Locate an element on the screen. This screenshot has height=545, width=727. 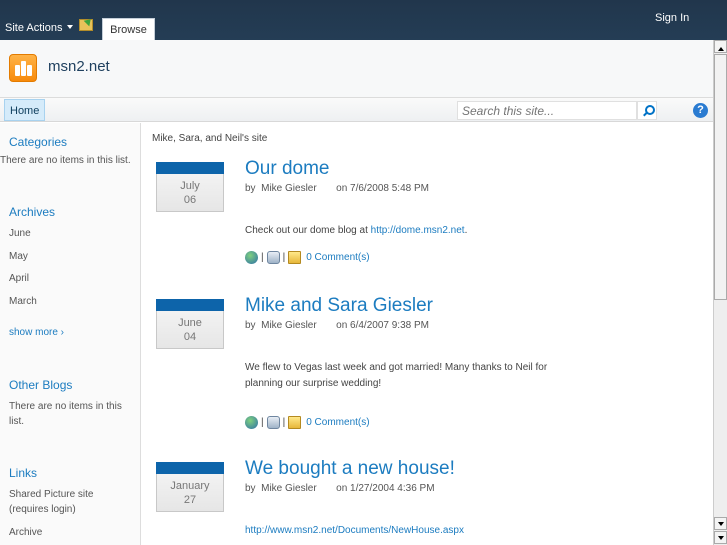
post-month: July is located at coordinates (190, 186).